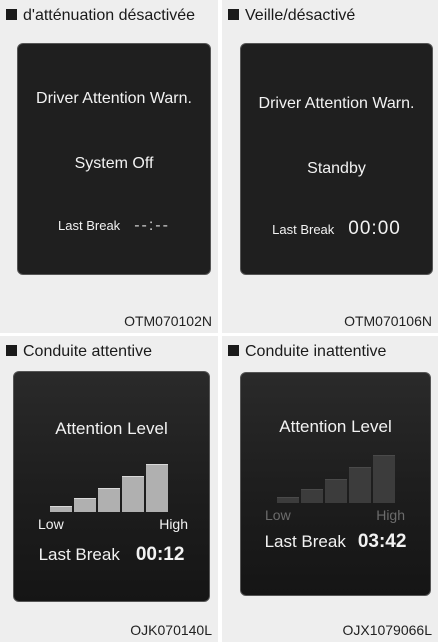  What do you see at coordinates (336, 168) in the screenshot?
I see `system-status: Standby` at bounding box center [336, 168].